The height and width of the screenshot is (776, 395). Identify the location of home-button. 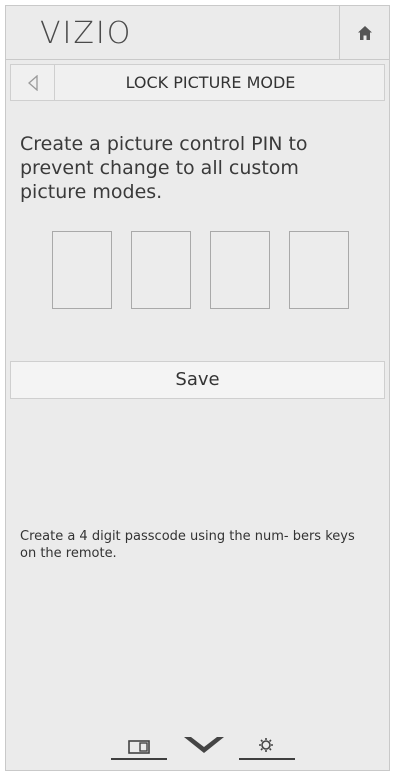
(364, 32).